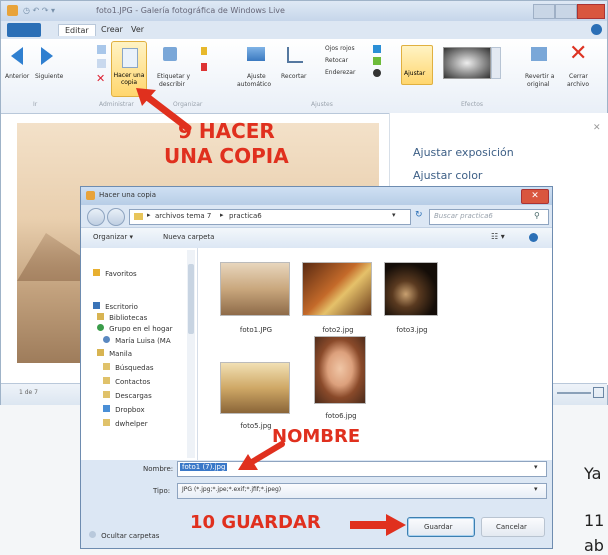  Describe the element at coordinates (538, 84) in the screenshot. I see `original-label: original` at that location.